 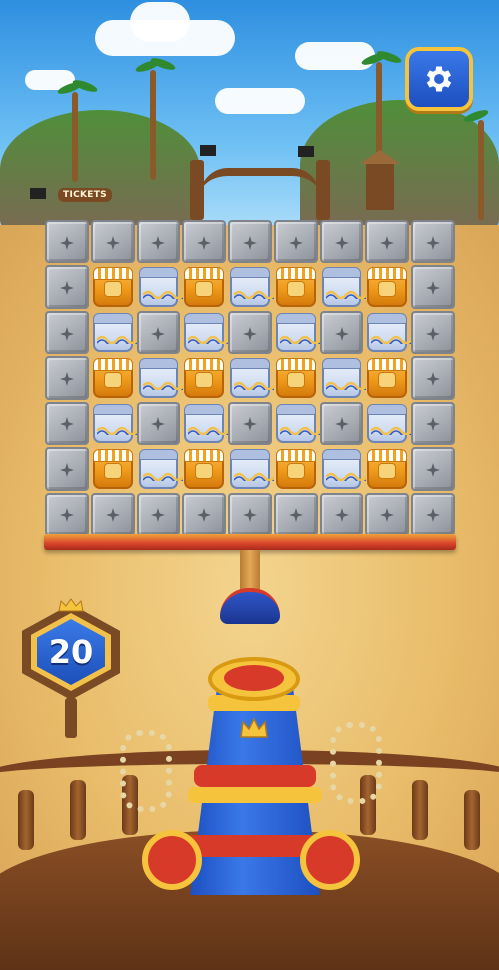 I want to click on settings-button, so click(x=439, y=79).